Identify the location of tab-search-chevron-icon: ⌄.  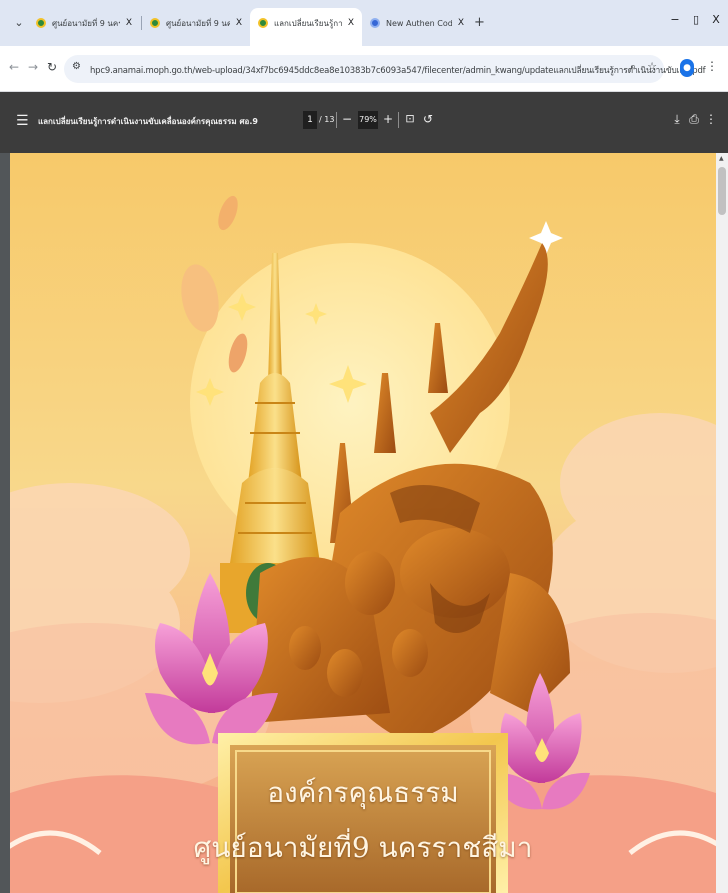
(19, 23).